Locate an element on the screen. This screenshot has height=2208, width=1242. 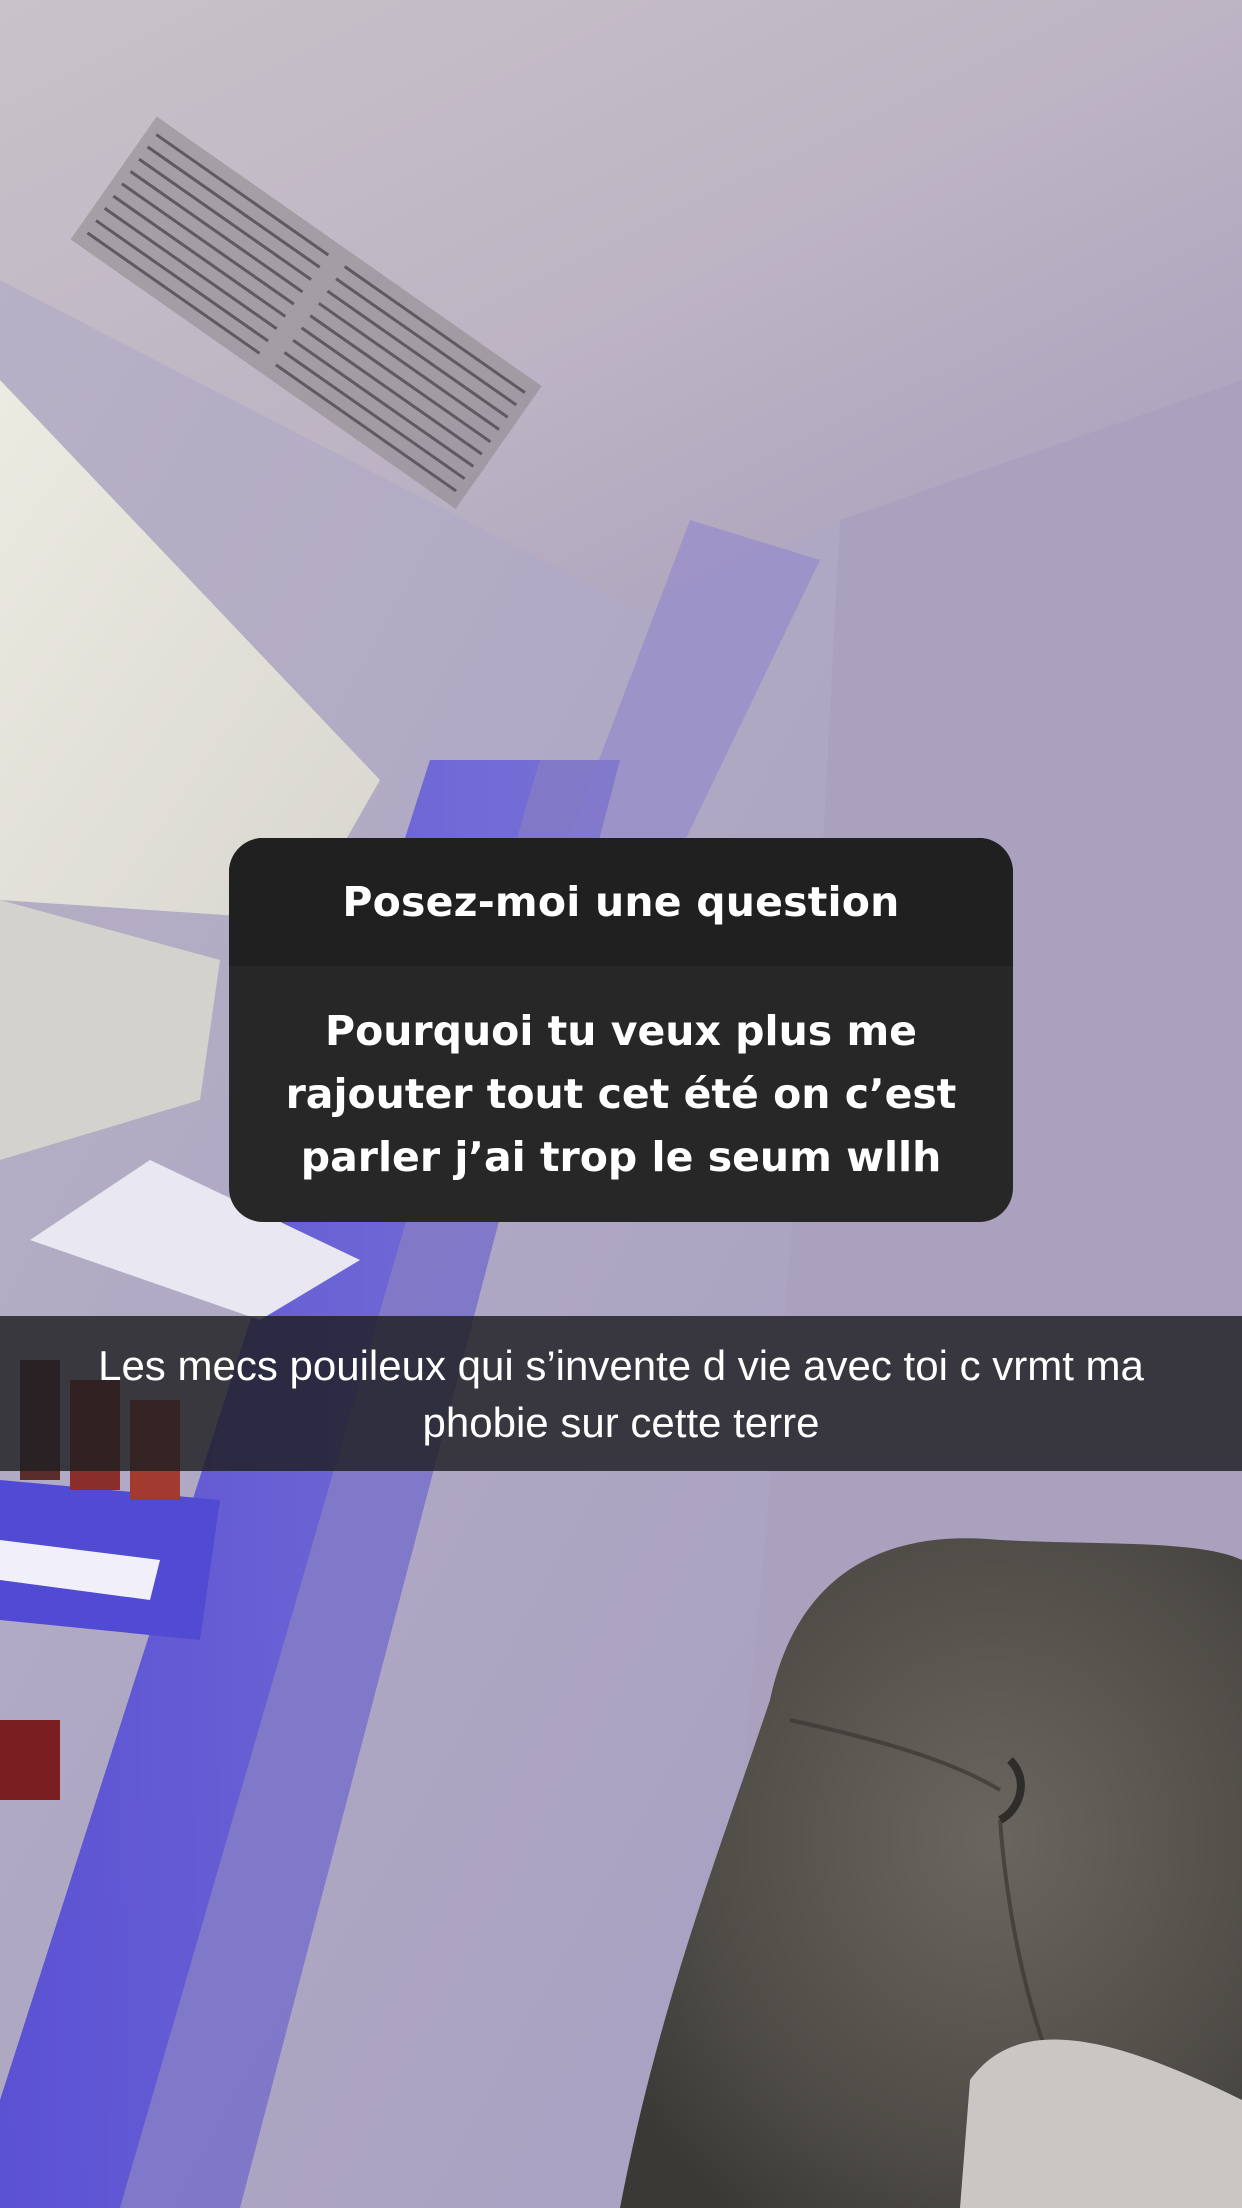
question-sticker-header: Posez-moi une question is located at coordinates (621, 902).